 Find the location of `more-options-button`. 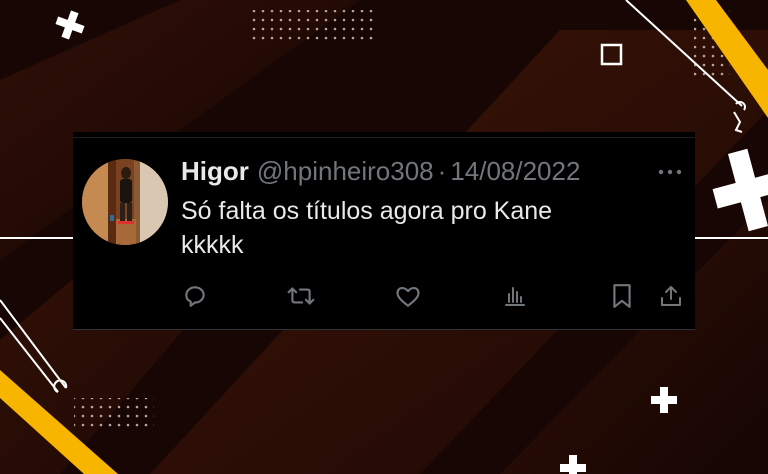

more-options-button is located at coordinates (670, 172).